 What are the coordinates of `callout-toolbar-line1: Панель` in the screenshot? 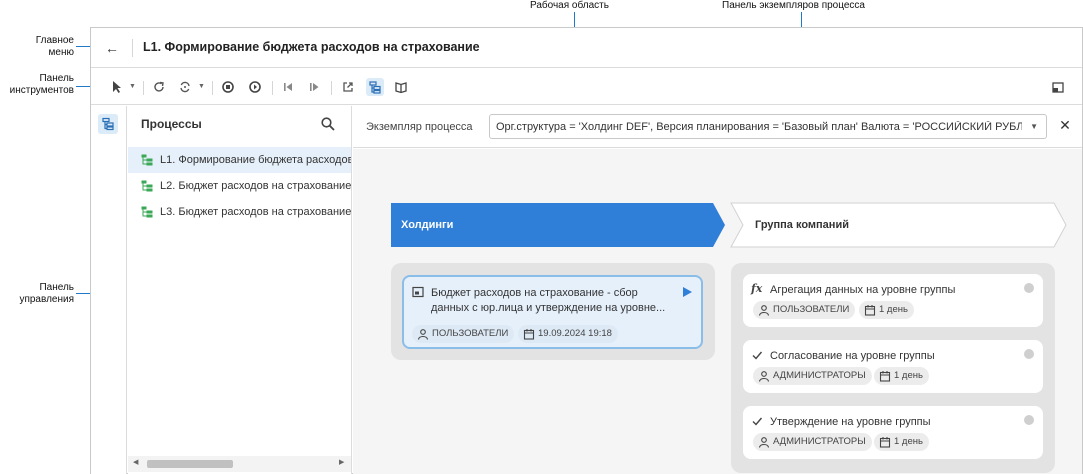 It's located at (56, 78).